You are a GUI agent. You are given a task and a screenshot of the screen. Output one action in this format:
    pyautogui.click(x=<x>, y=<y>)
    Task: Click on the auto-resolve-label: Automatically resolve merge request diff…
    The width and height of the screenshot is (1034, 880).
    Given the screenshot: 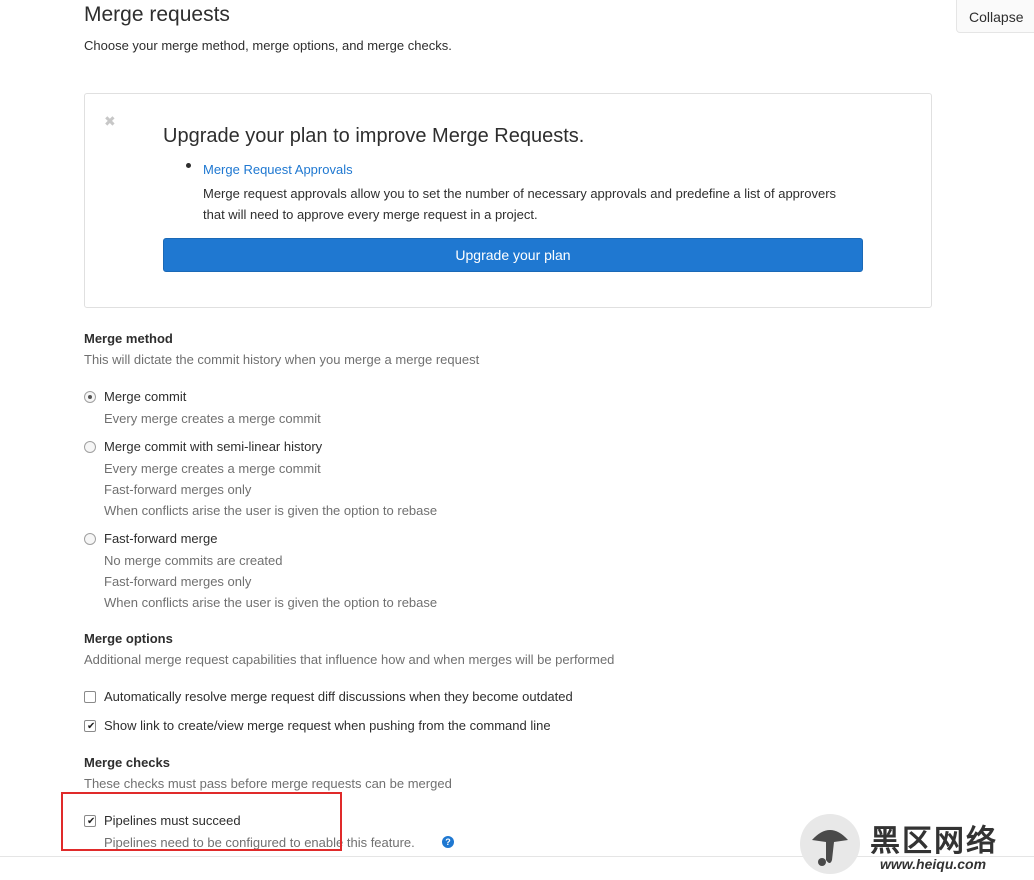 What is the action you would take?
    pyautogui.click(x=338, y=696)
    